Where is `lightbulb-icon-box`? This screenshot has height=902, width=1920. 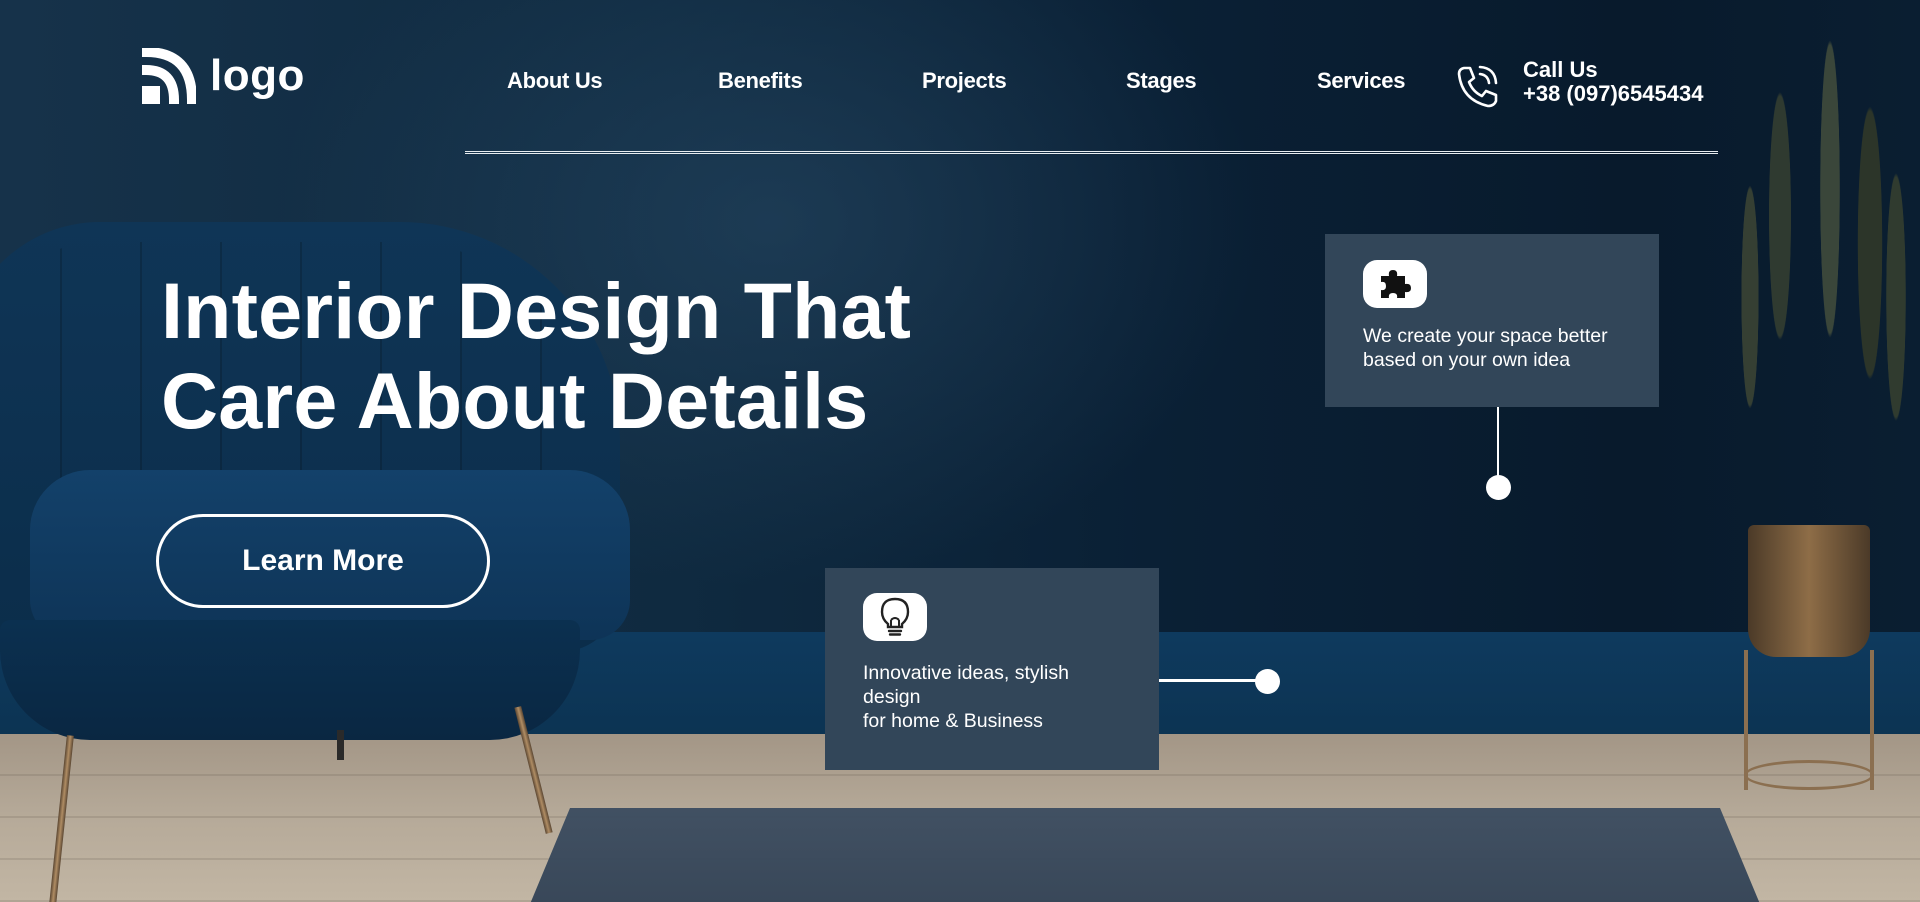
lightbulb-icon-box is located at coordinates (895, 617).